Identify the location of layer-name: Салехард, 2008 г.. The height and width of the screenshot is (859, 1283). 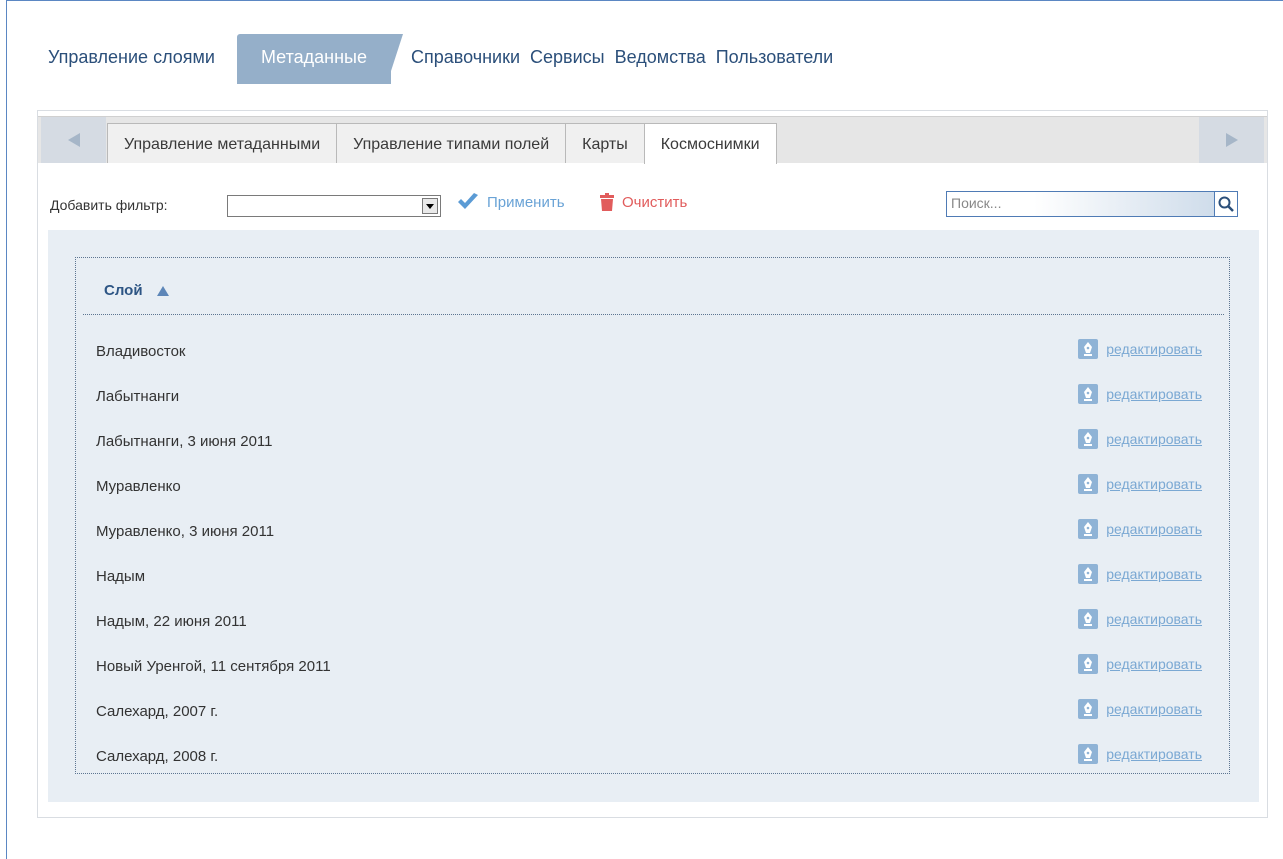
(157, 756).